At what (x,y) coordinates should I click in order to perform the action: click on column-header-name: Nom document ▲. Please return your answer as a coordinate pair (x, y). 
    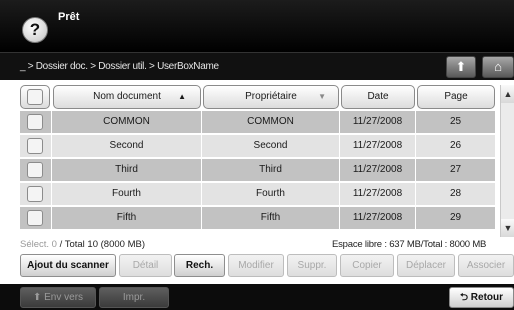
    Looking at the image, I should click on (127, 97).